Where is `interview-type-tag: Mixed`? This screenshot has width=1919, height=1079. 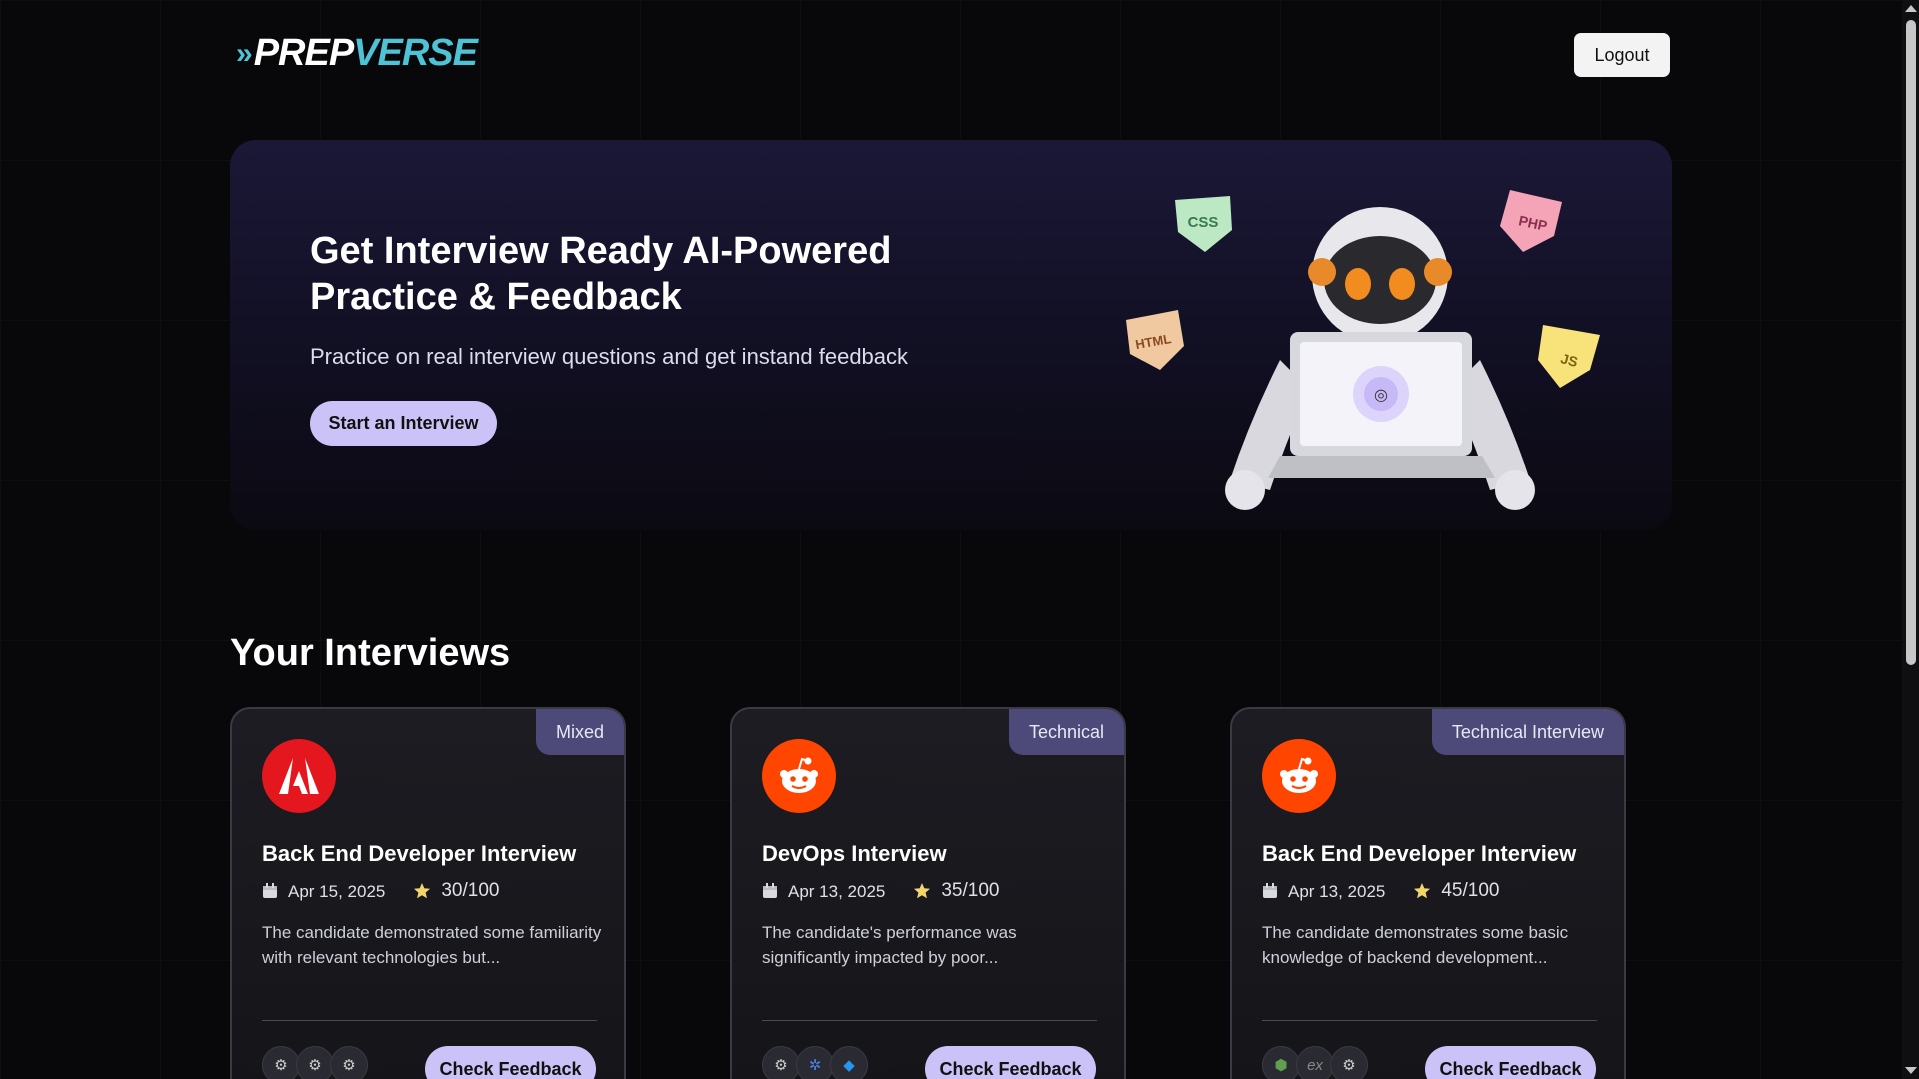 interview-type-tag: Mixed is located at coordinates (579, 732).